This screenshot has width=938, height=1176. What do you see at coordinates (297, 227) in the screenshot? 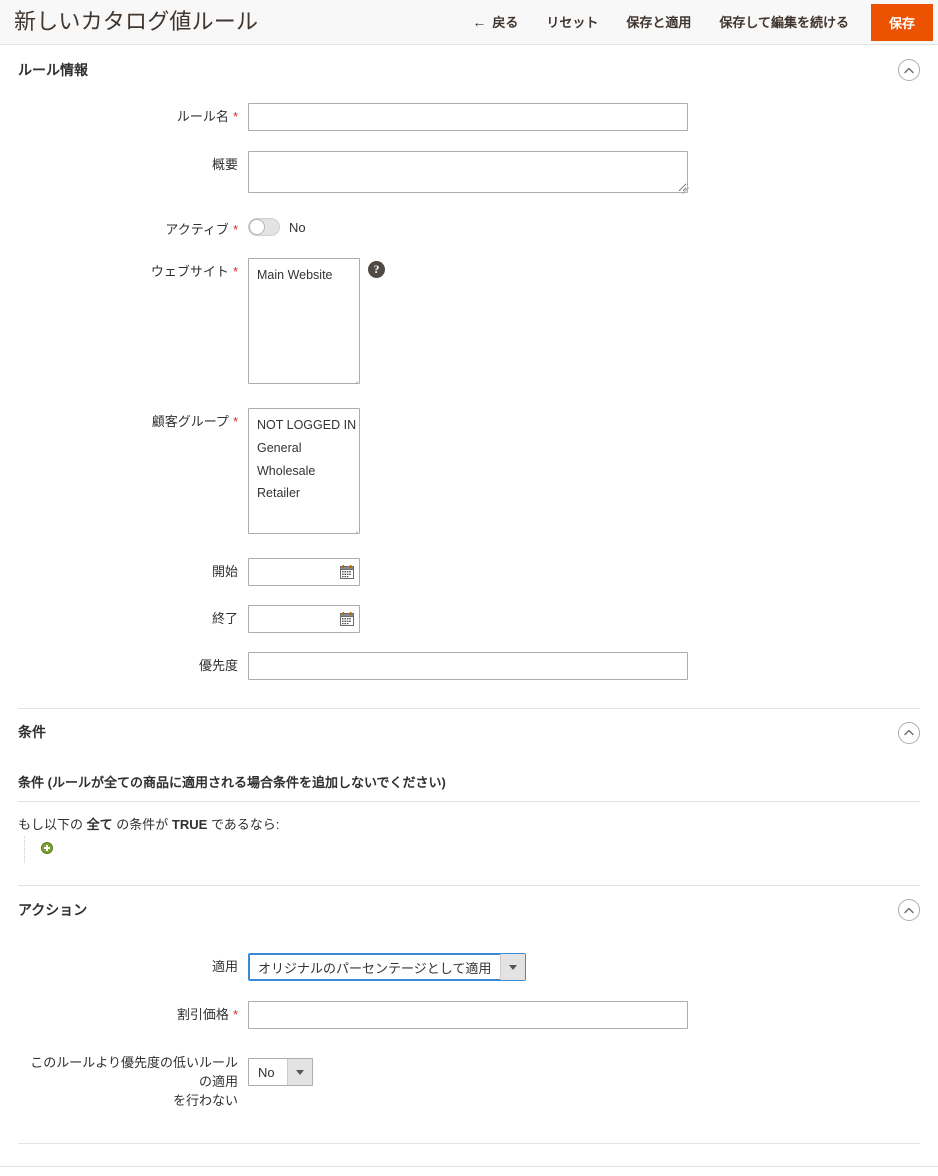
I see `active-toggle-state-label: No` at bounding box center [297, 227].